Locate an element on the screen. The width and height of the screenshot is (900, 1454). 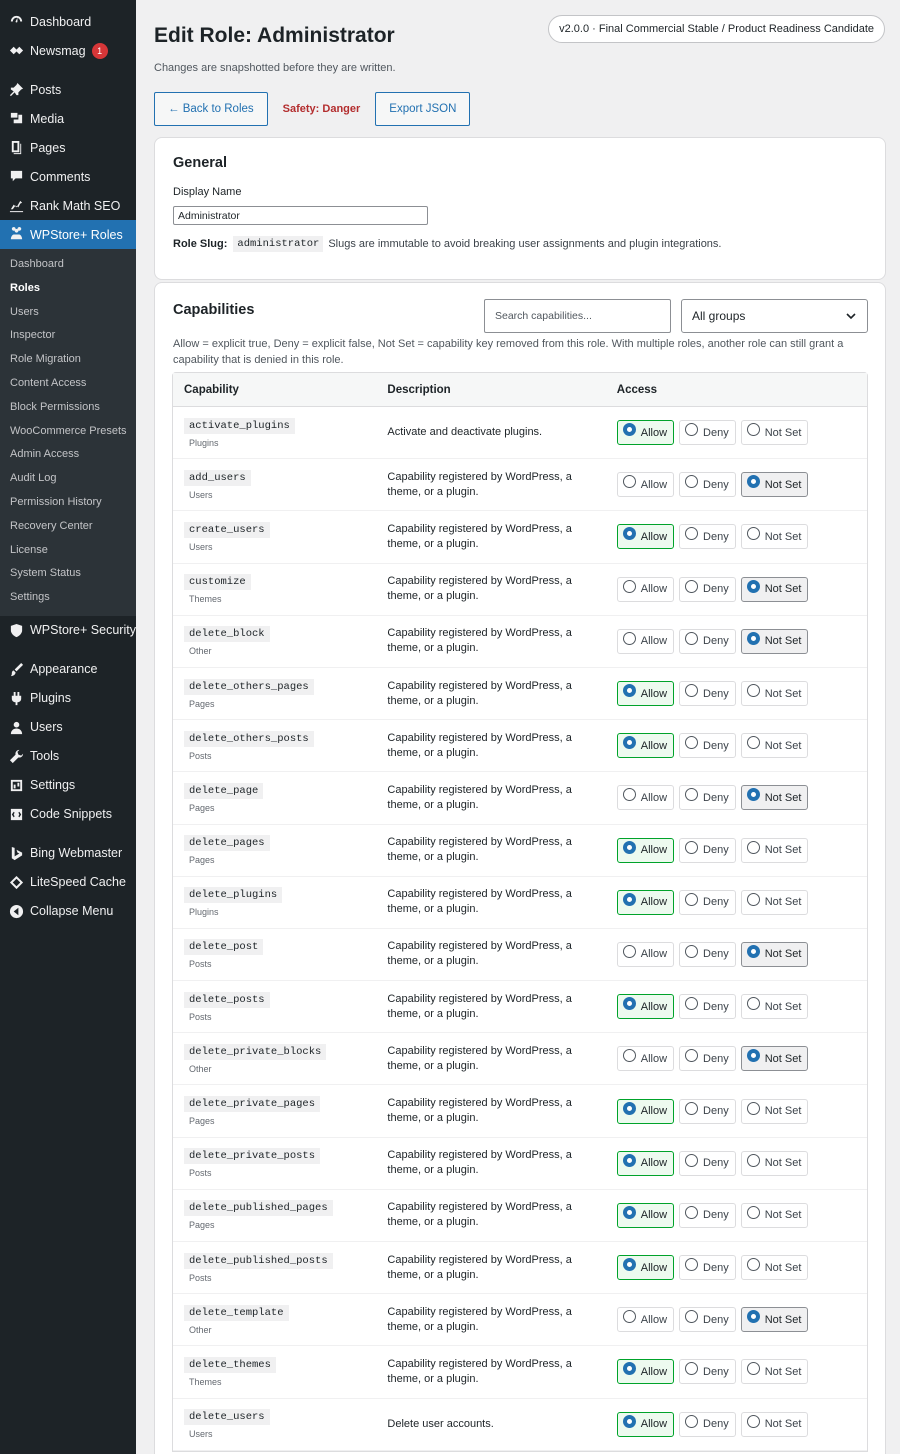
sidebar-item-rank-math-seo: Rank Math SEO is located at coordinates (68, 205).